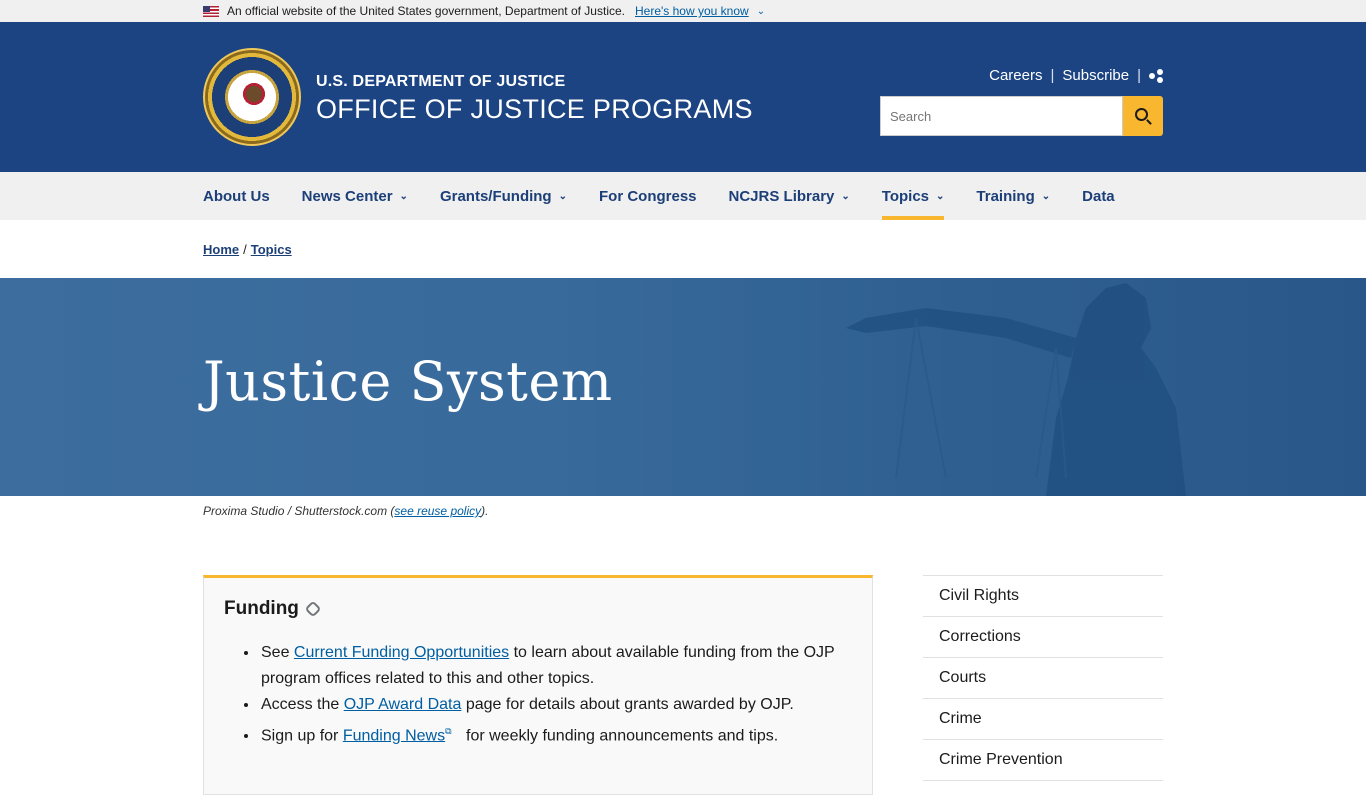 The width and height of the screenshot is (1366, 795). I want to click on nav-label: Topics, so click(905, 196).